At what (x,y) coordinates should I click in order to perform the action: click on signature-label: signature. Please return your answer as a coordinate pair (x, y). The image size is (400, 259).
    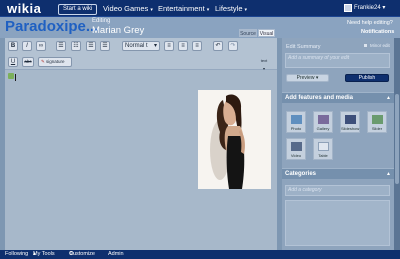
    Looking at the image, I should click on (55, 61).